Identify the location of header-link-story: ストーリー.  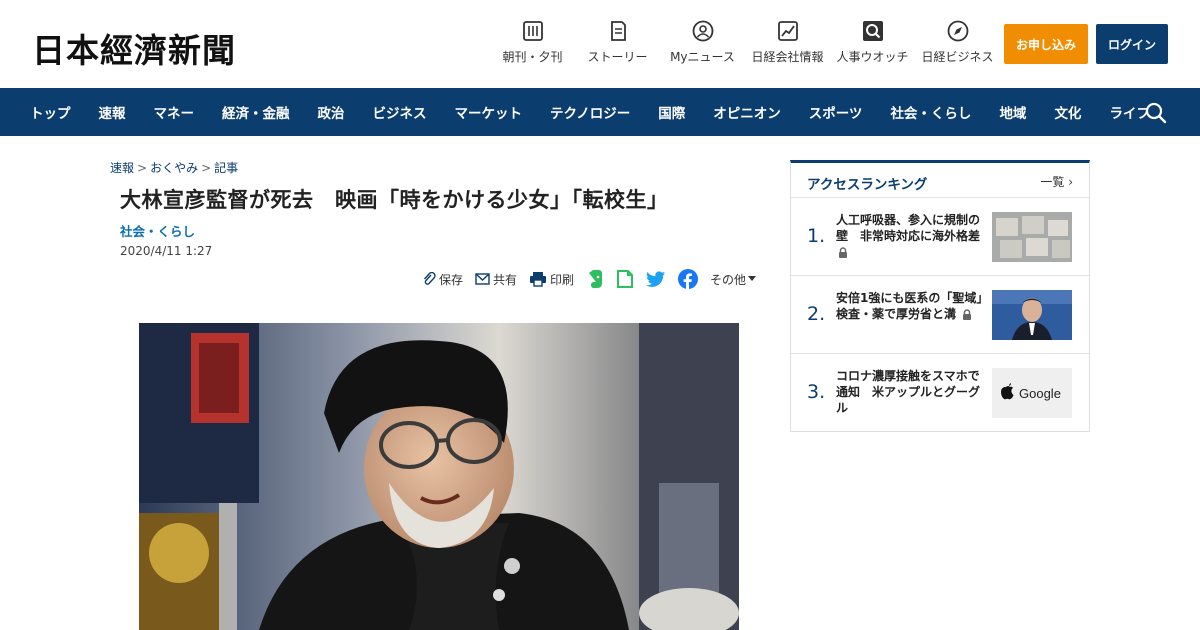
(617, 42).